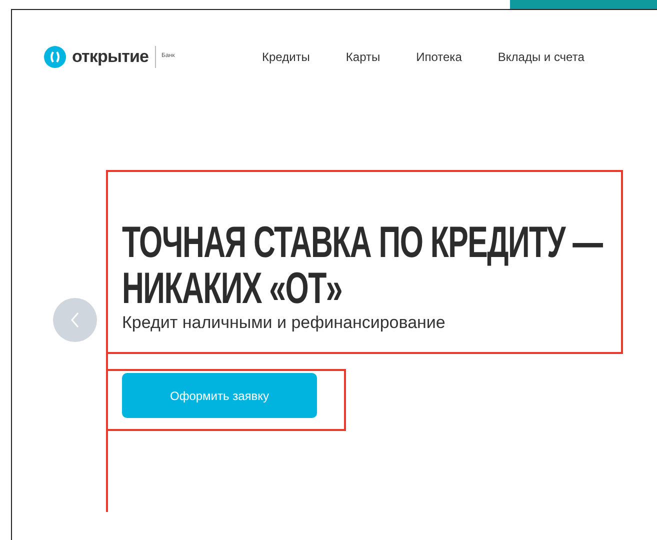 This screenshot has height=540, width=657. Describe the element at coordinates (284, 323) in the screenshot. I see `hero-subtitle: Кредит наличными и рефинансирование` at that location.